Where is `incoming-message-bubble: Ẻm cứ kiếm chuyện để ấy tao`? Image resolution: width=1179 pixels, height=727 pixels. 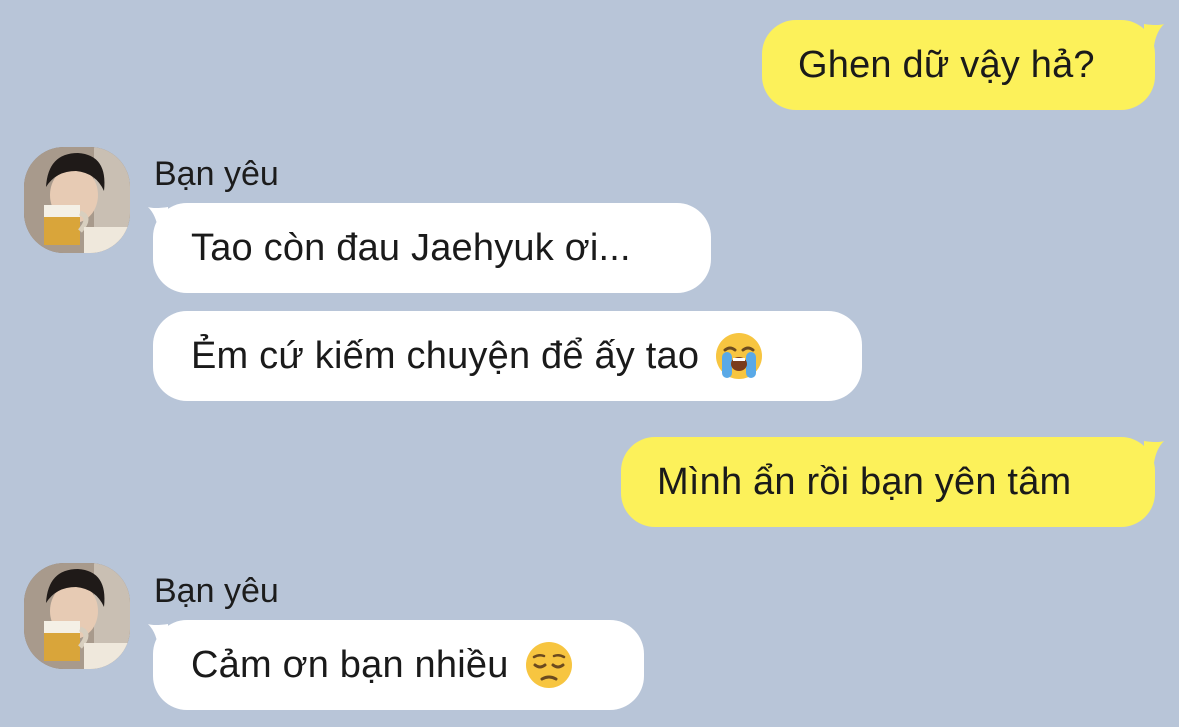 incoming-message-bubble: Ẻm cứ kiếm chuyện để ấy tao is located at coordinates (507, 356).